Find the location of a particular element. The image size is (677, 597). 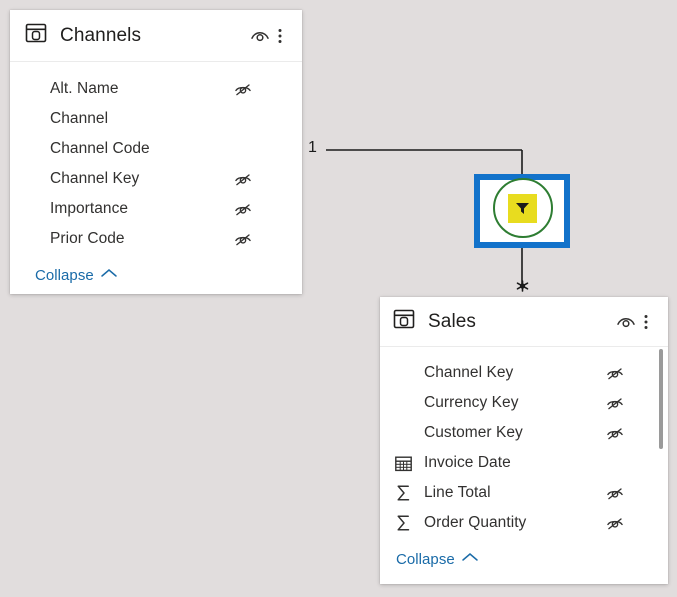

list-item: Currency Key is located at coordinates (524, 403).